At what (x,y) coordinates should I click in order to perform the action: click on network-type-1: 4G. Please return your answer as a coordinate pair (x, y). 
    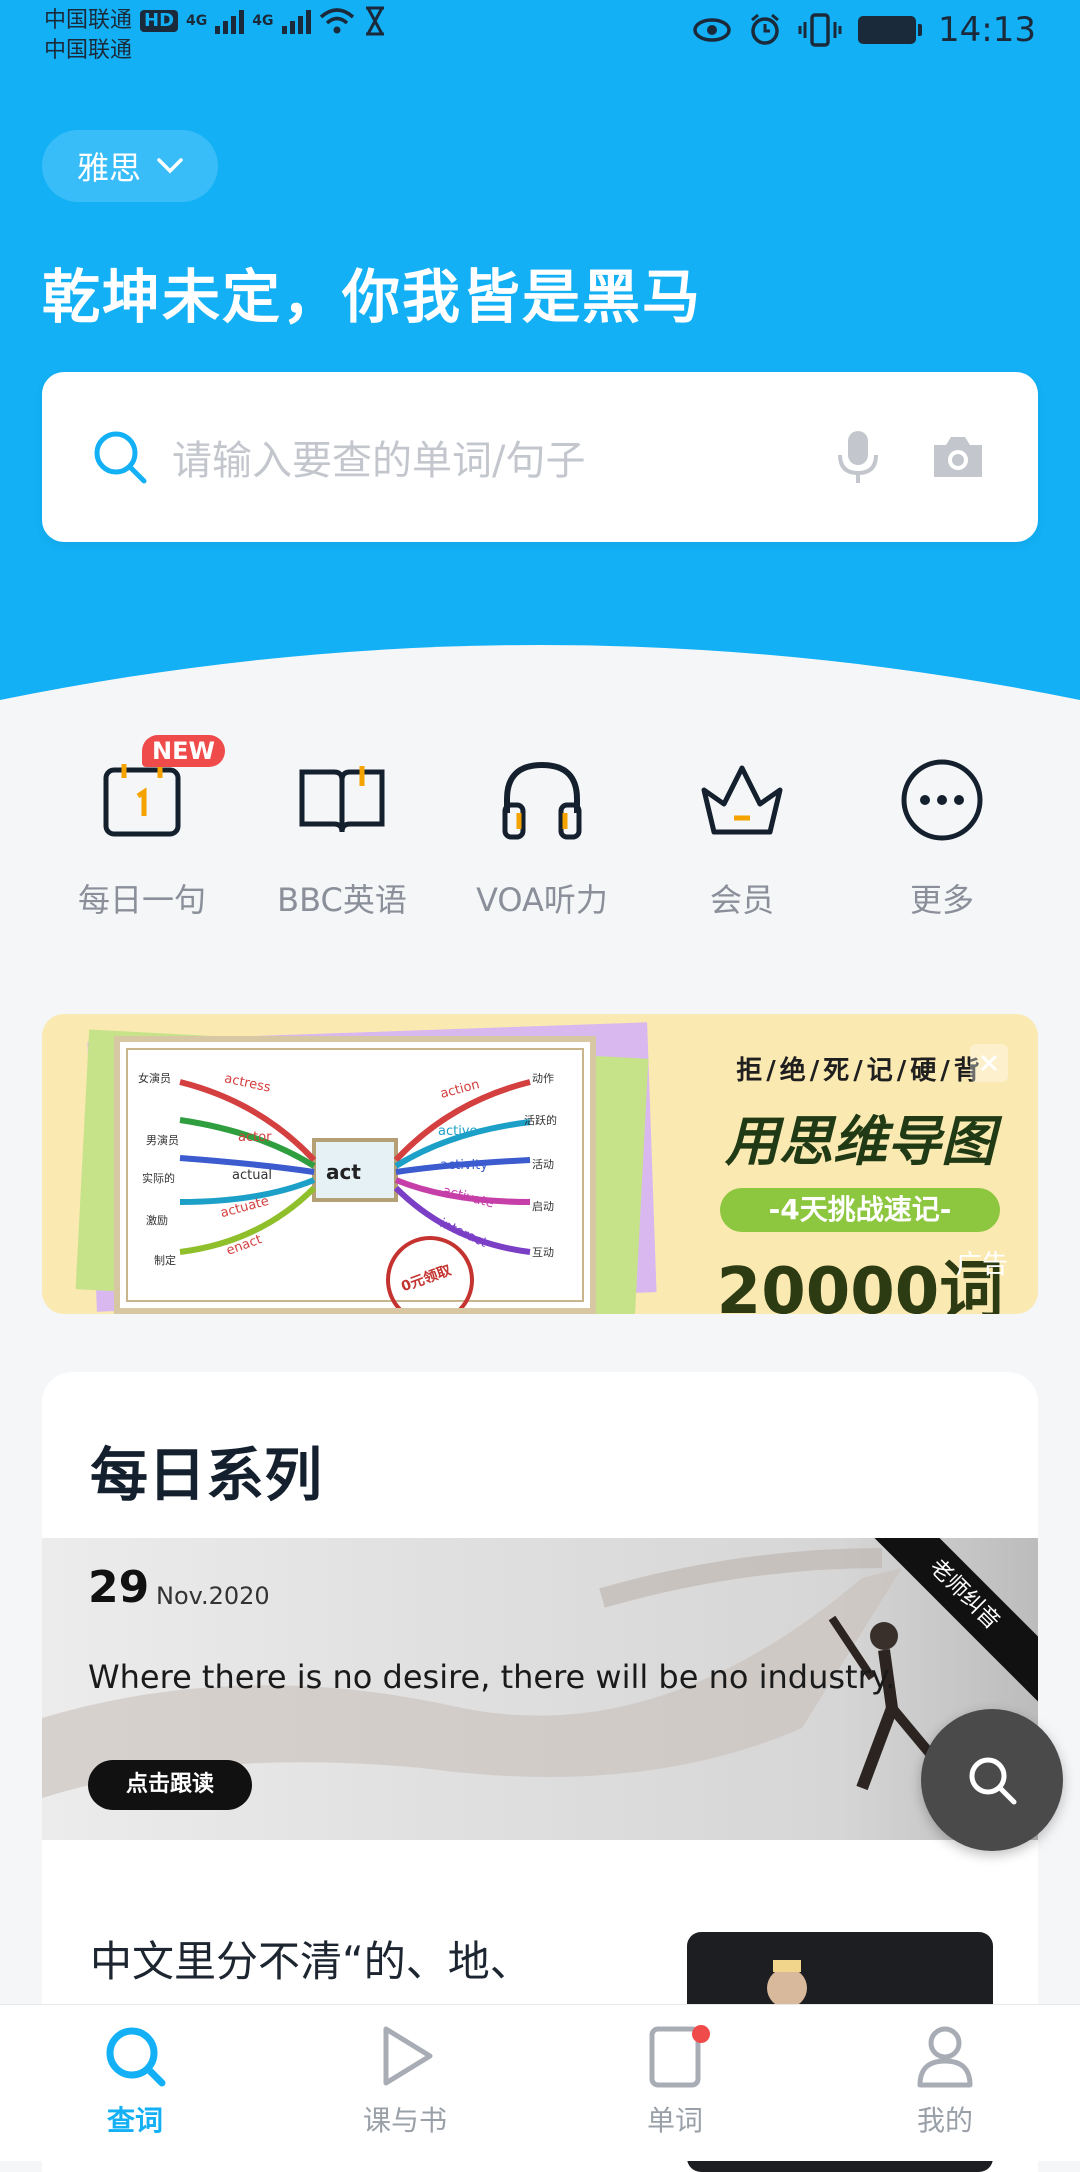
    Looking at the image, I should click on (197, 21).